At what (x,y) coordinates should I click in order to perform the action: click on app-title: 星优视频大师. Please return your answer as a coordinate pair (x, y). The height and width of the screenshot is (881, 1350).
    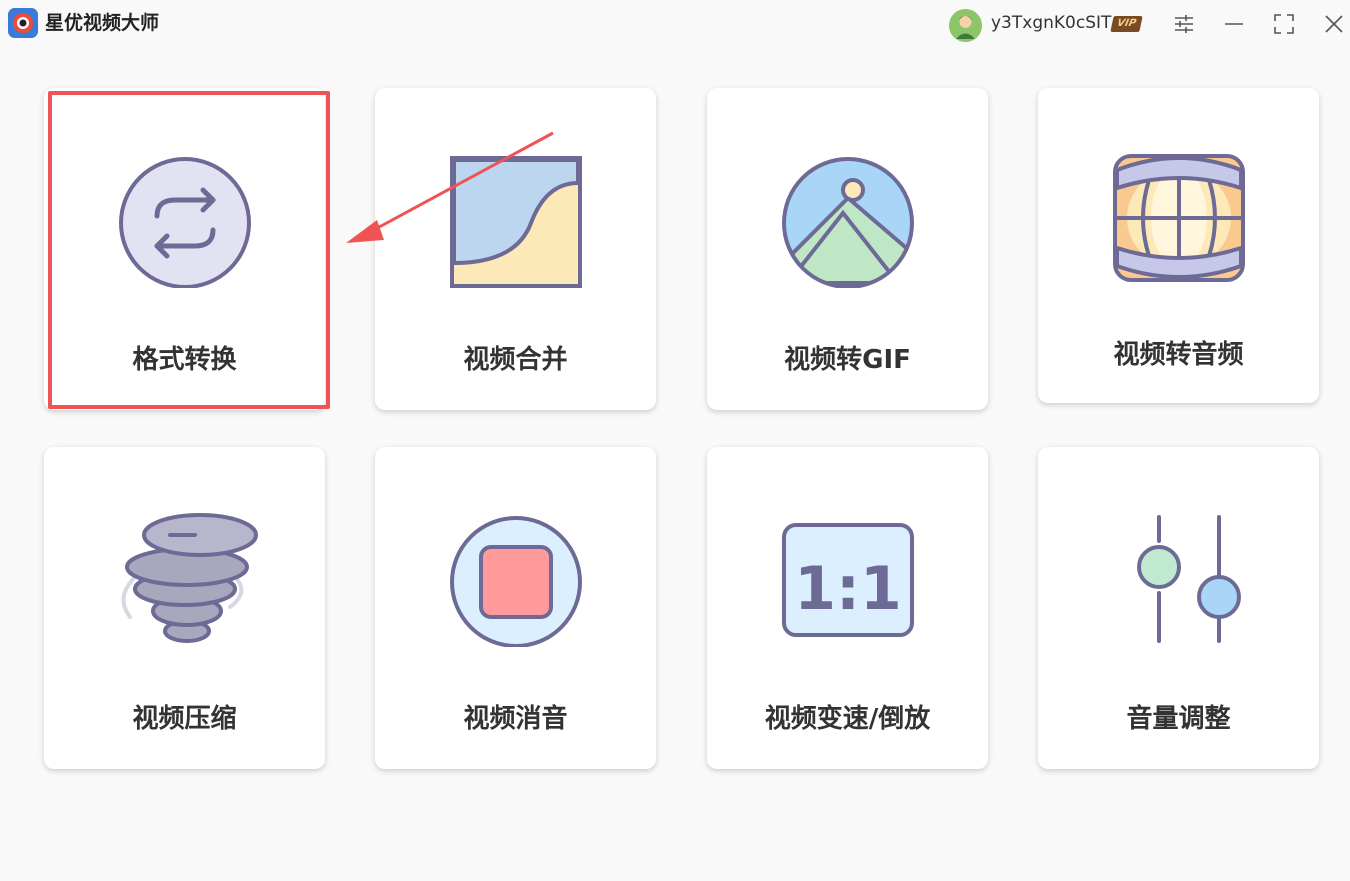
    Looking at the image, I should click on (102, 23).